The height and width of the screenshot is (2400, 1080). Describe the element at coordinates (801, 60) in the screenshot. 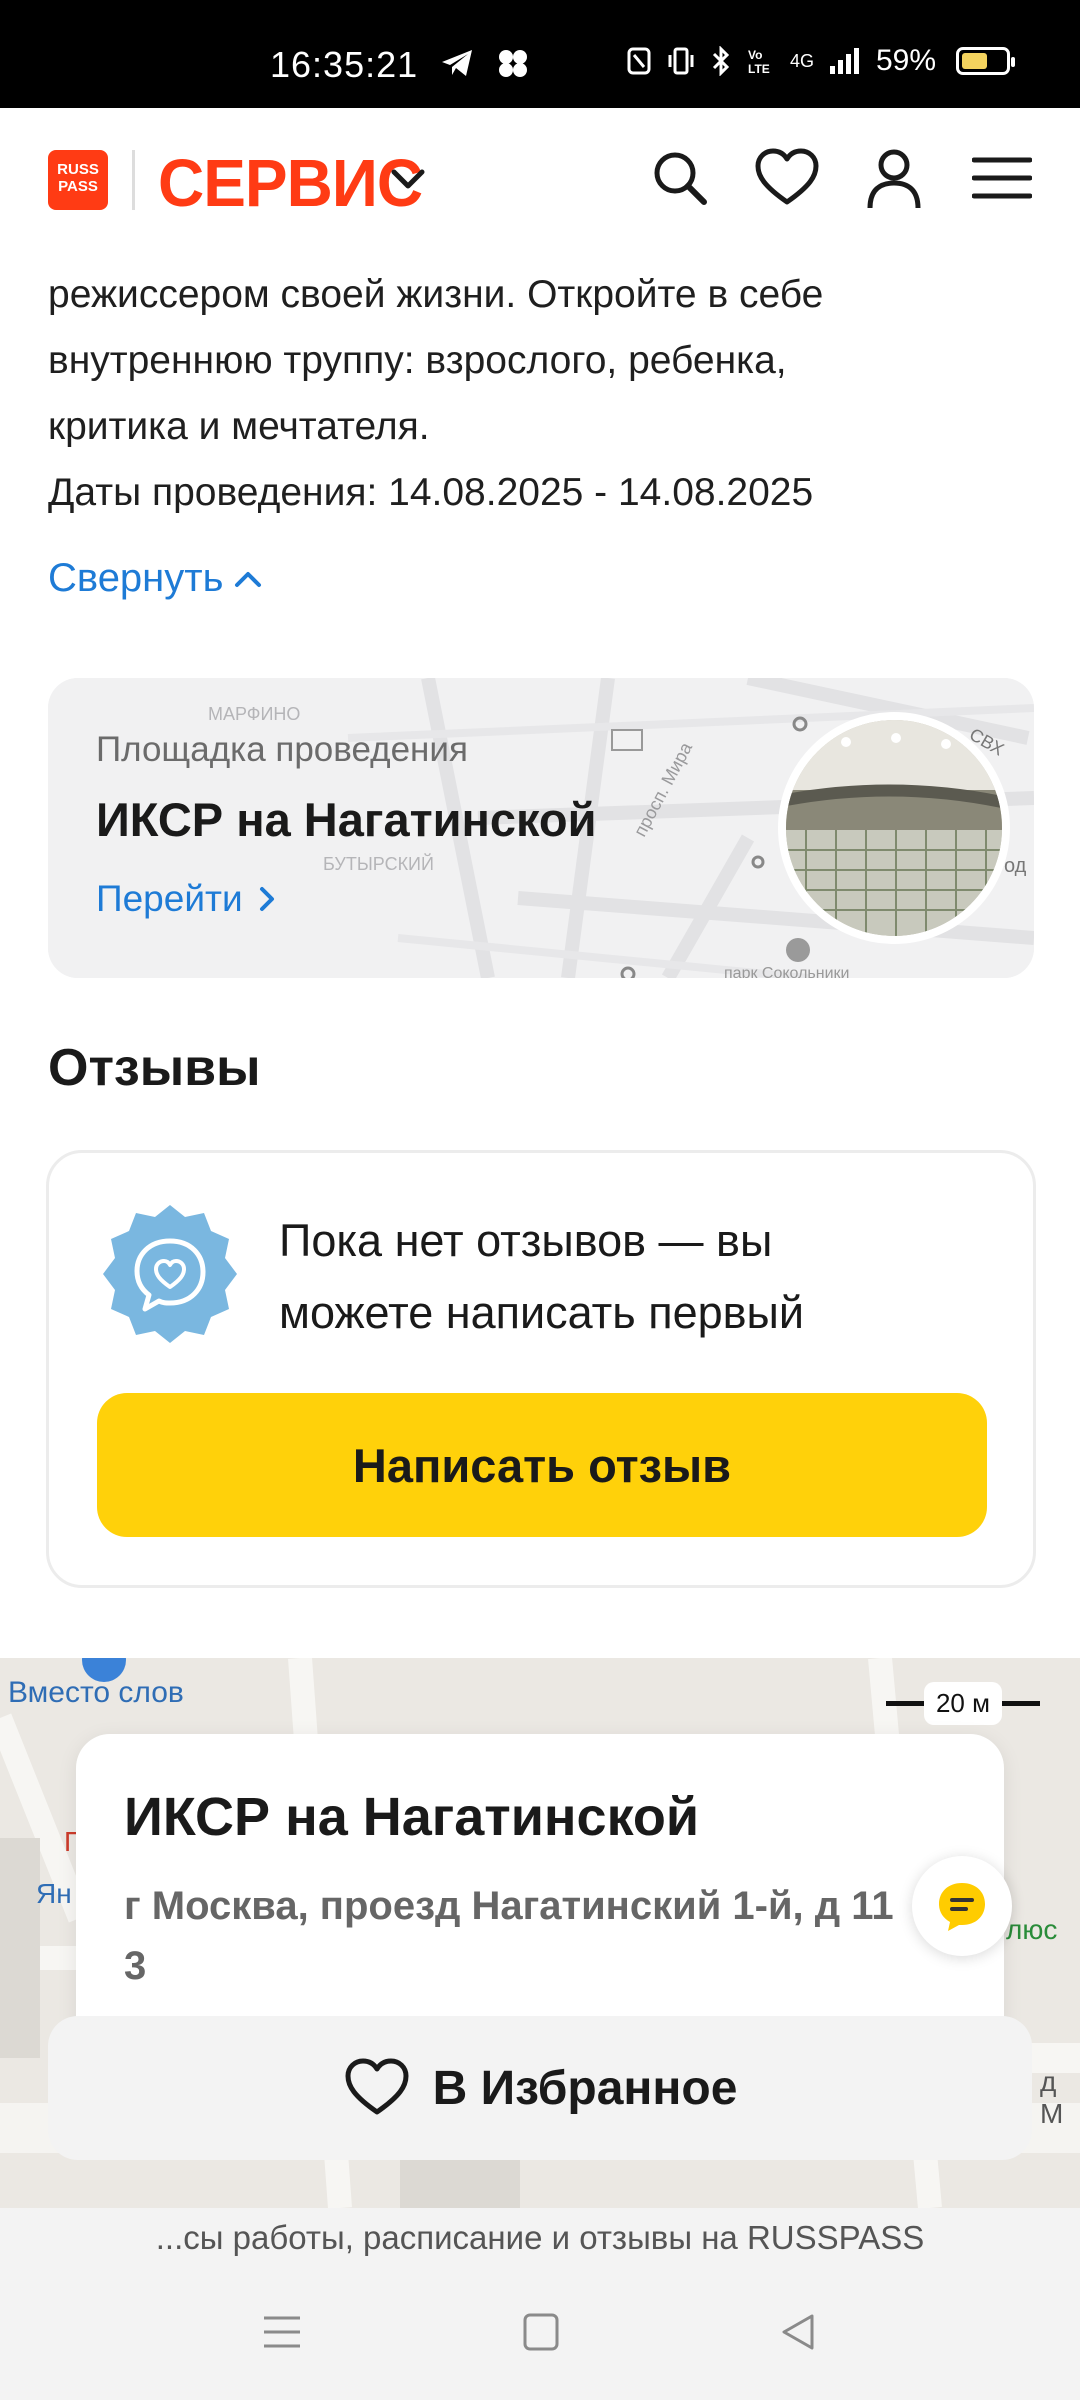

I see `network-type: 4G` at that location.